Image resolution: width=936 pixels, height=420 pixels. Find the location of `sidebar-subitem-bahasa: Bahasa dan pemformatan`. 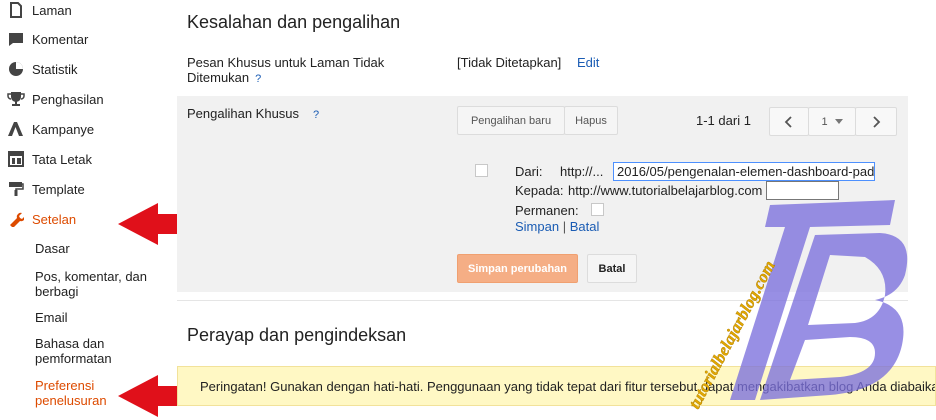

sidebar-subitem-bahasa: Bahasa dan pemformatan is located at coordinates (80, 351).